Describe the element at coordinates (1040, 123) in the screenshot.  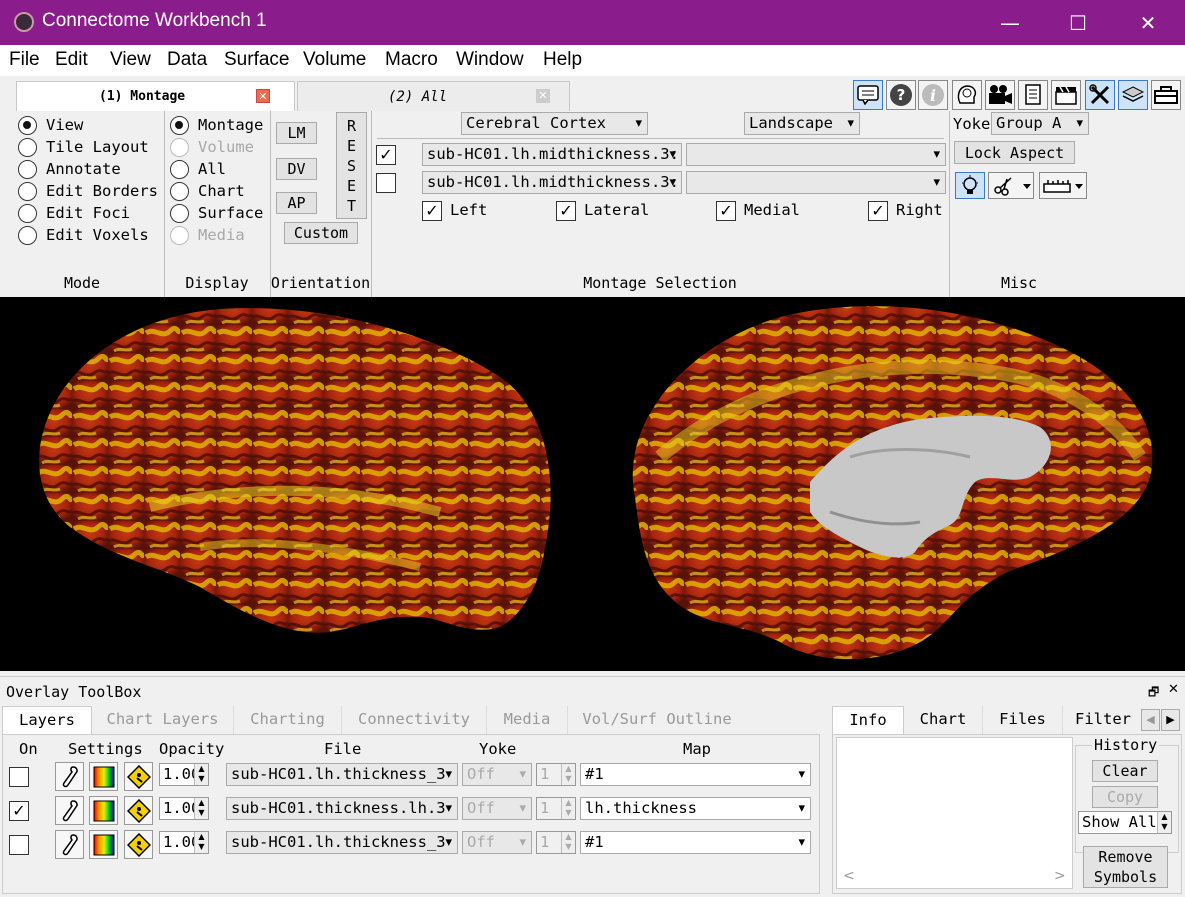
I see `yoke-group-select: Group A` at that location.